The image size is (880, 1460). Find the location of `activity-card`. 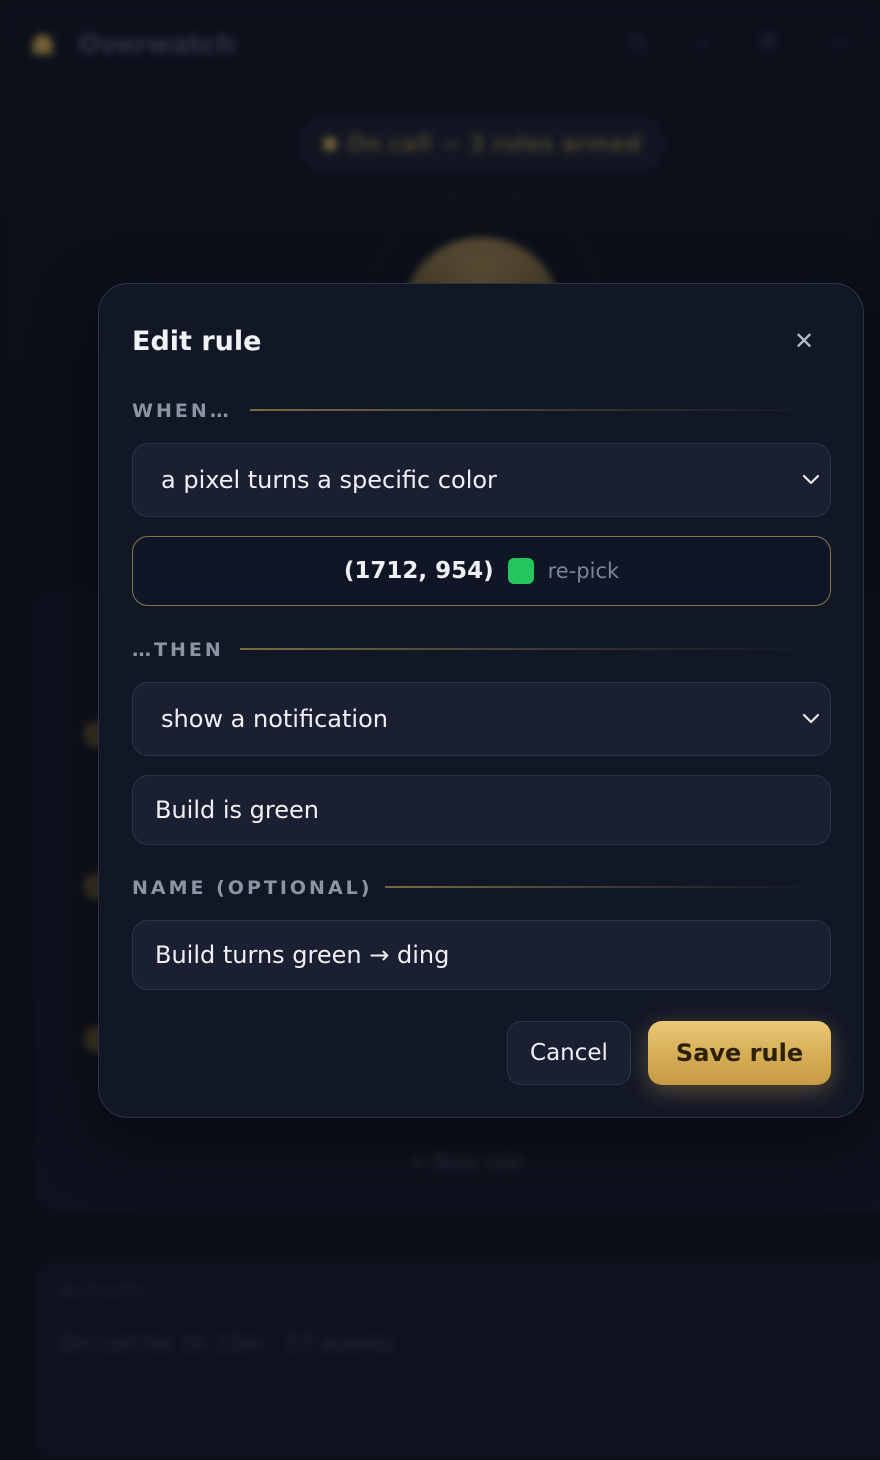

activity-card is located at coordinates (458, 1360).